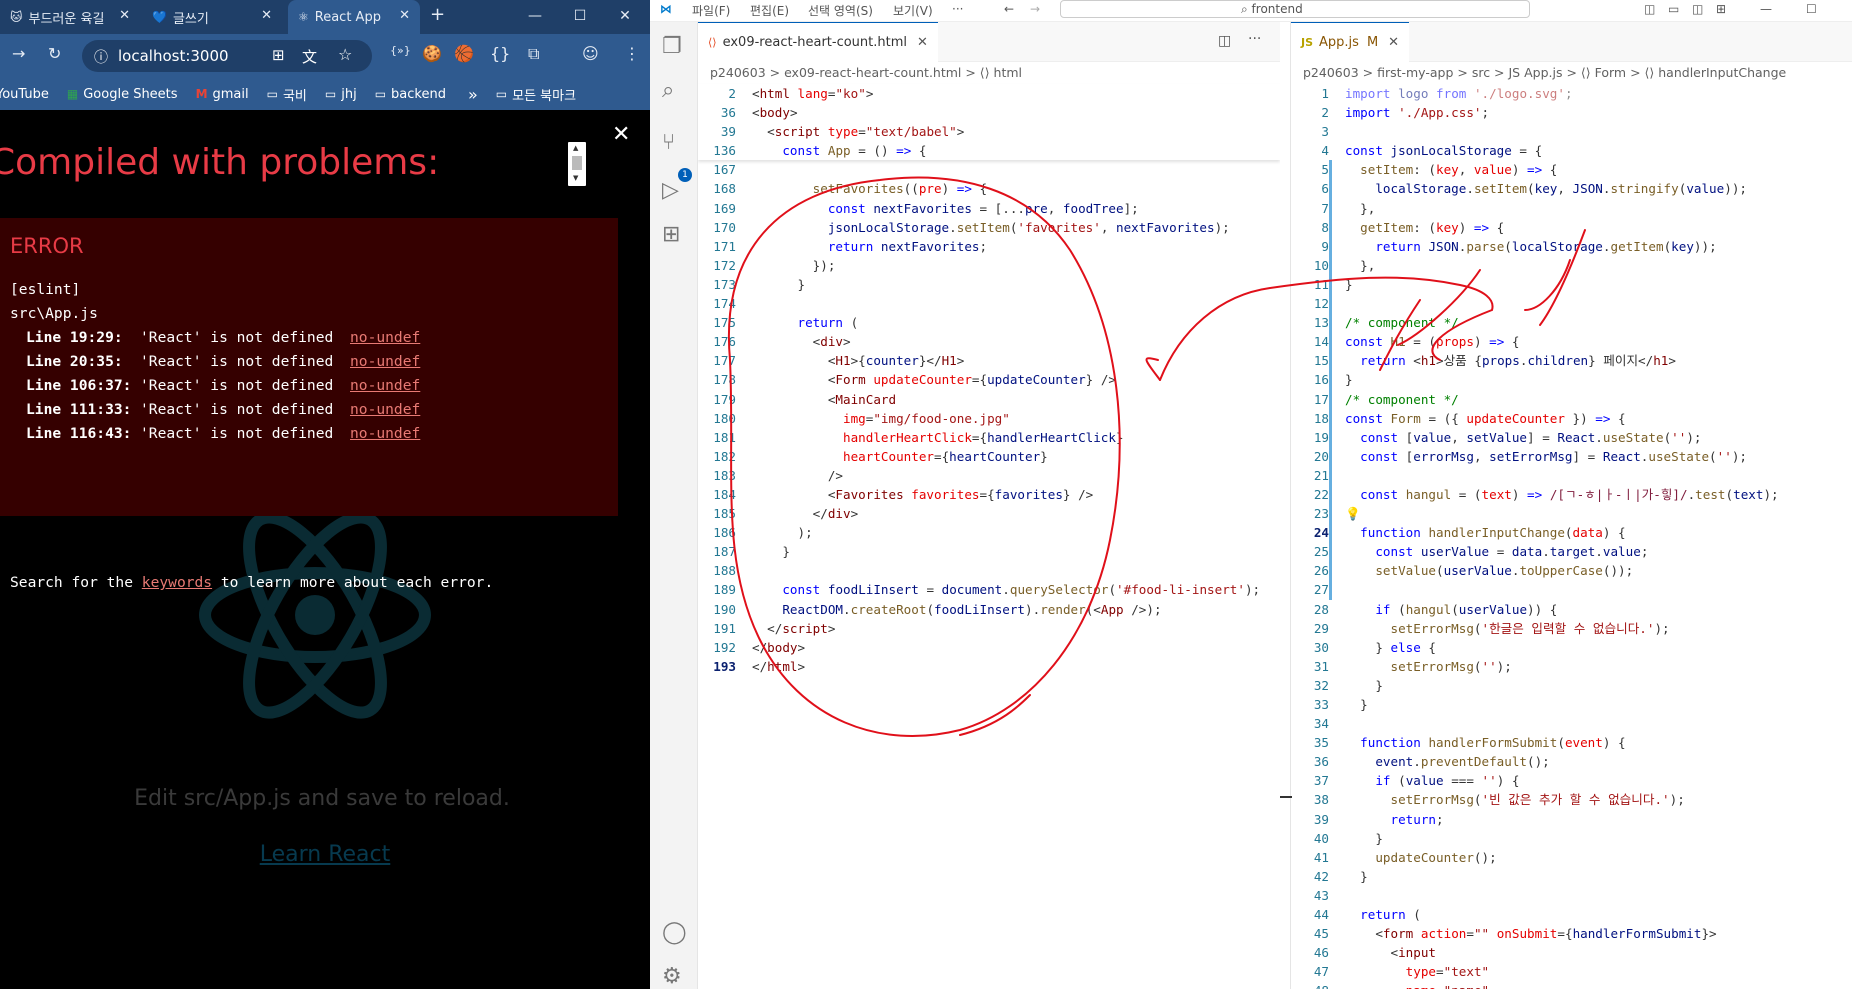 Image resolution: width=1852 pixels, height=989 pixels. What do you see at coordinates (913, 10) in the screenshot?
I see `menu-view: 보기(V)` at bounding box center [913, 10].